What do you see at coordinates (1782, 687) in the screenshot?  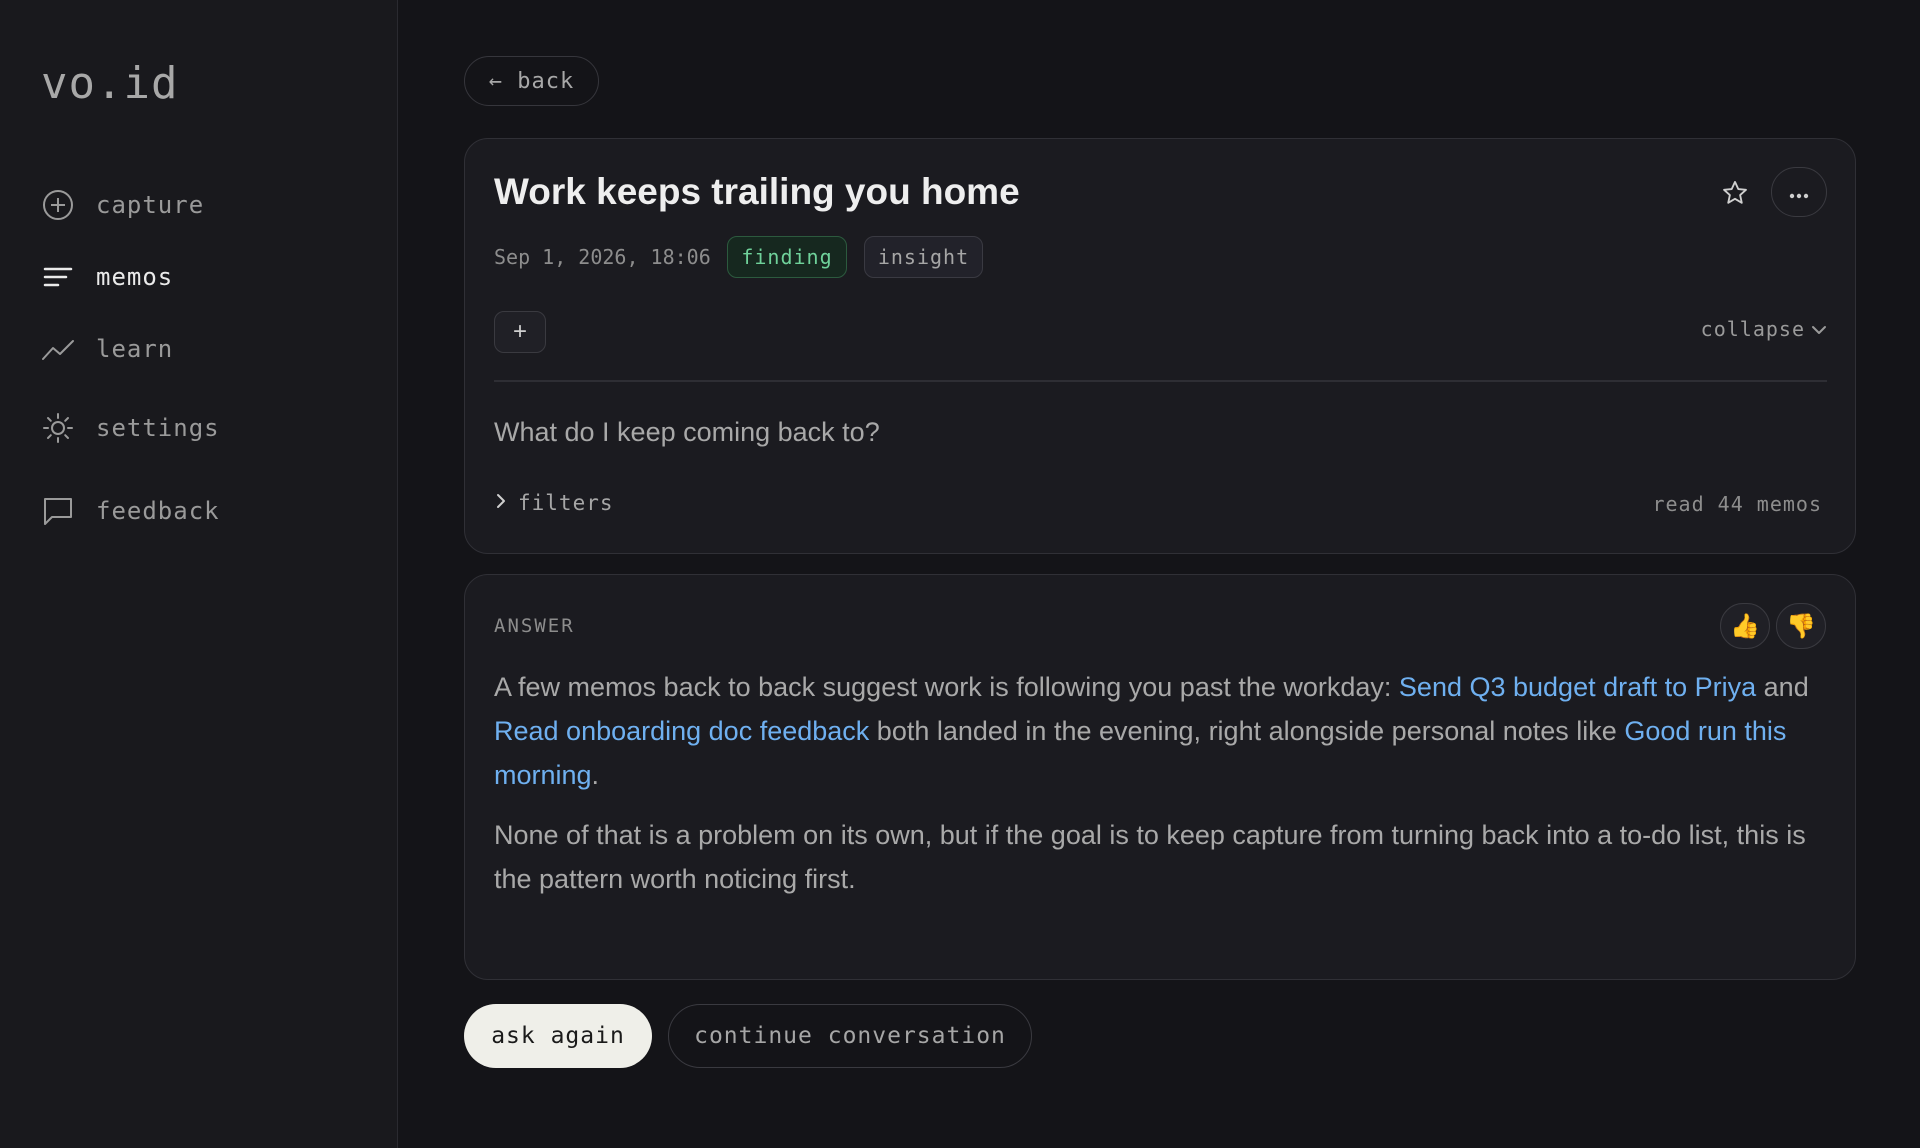 I see `answer-text: and` at bounding box center [1782, 687].